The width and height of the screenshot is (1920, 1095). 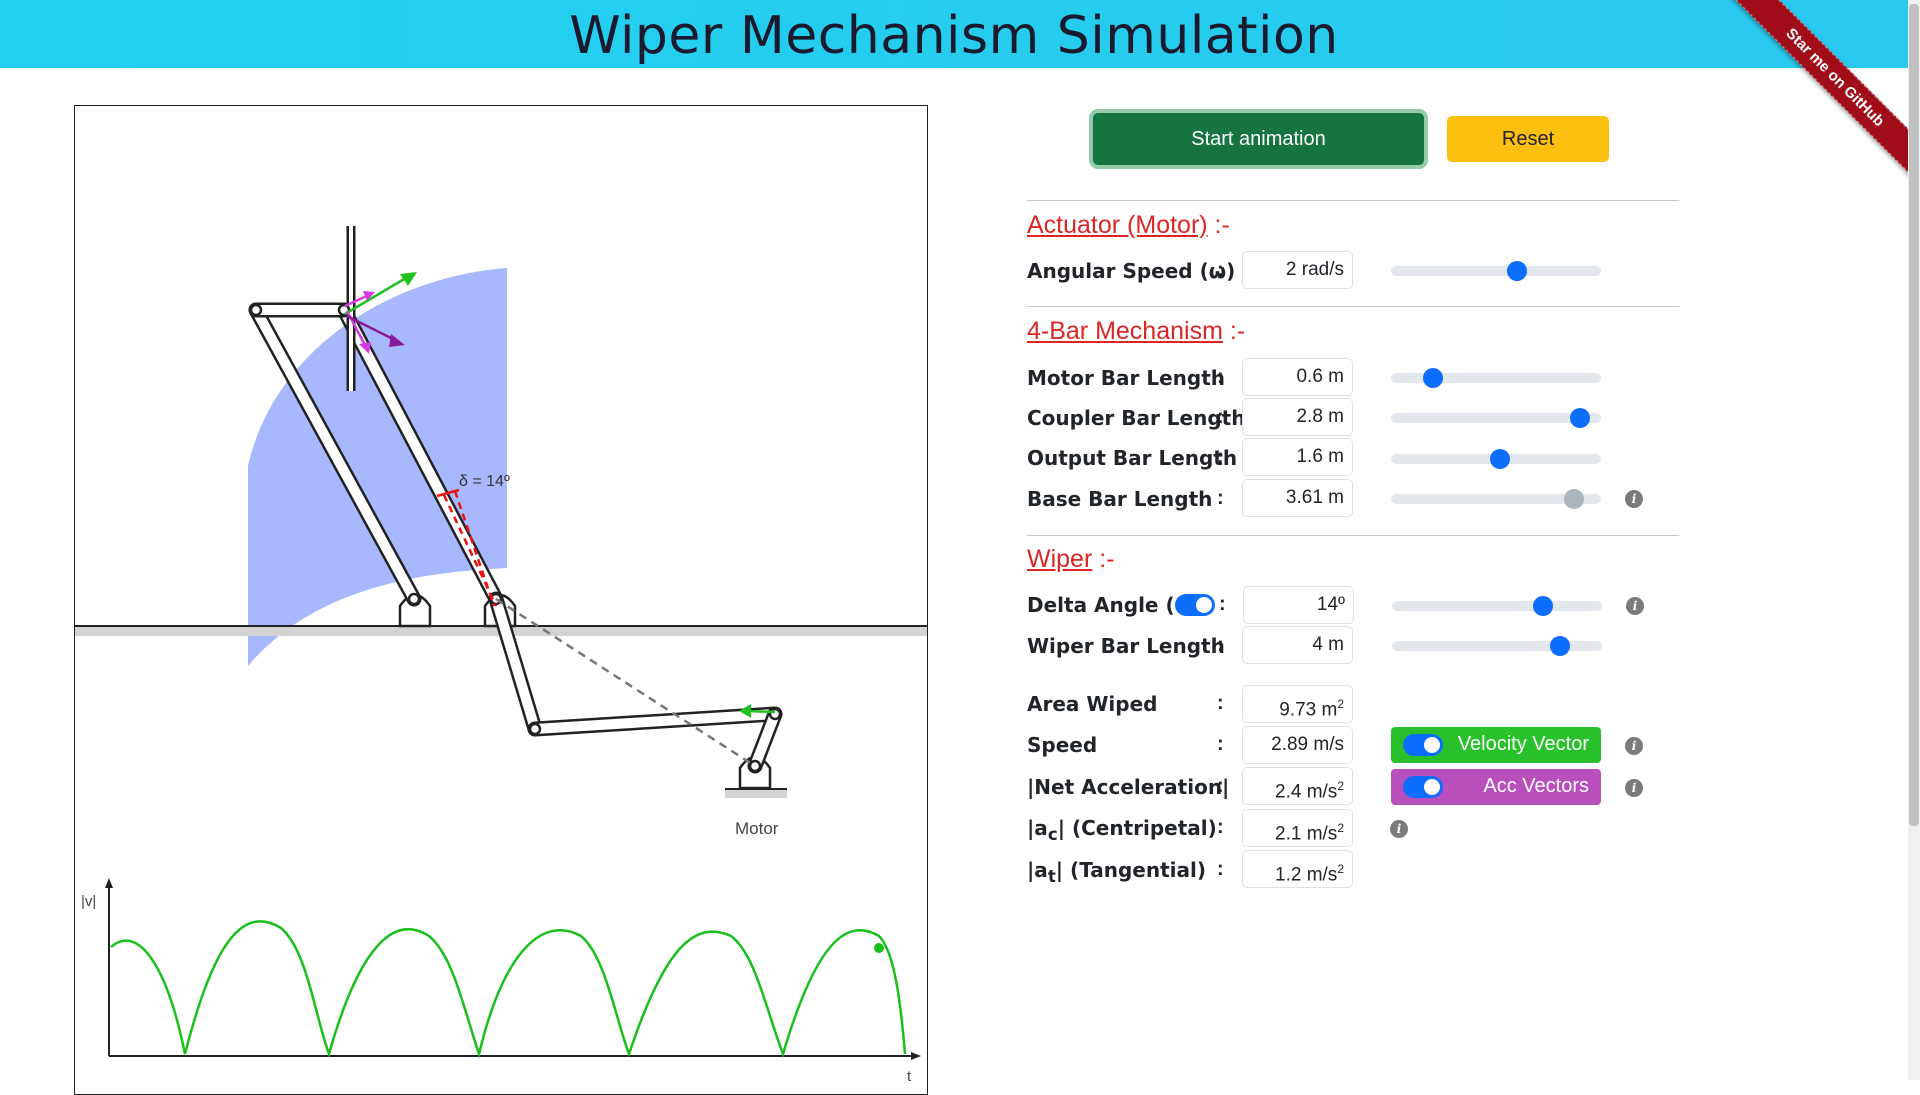 What do you see at coordinates (1523, 744) in the screenshot?
I see `velocity-toggle-label: Velocity Vector` at bounding box center [1523, 744].